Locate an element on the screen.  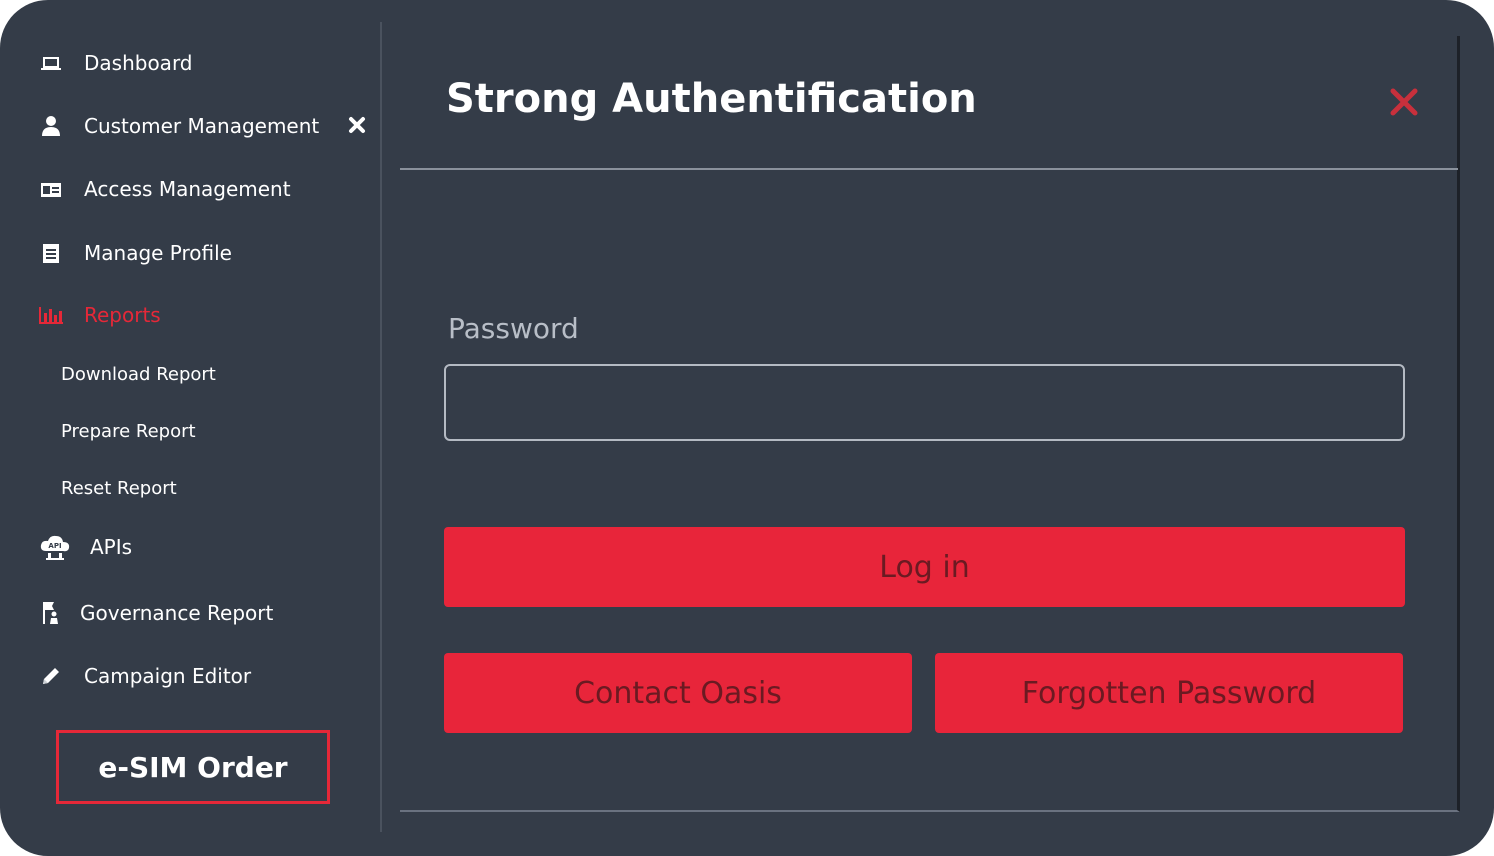
sidebar-subitem-download-report: Download Report is located at coordinates (138, 374).